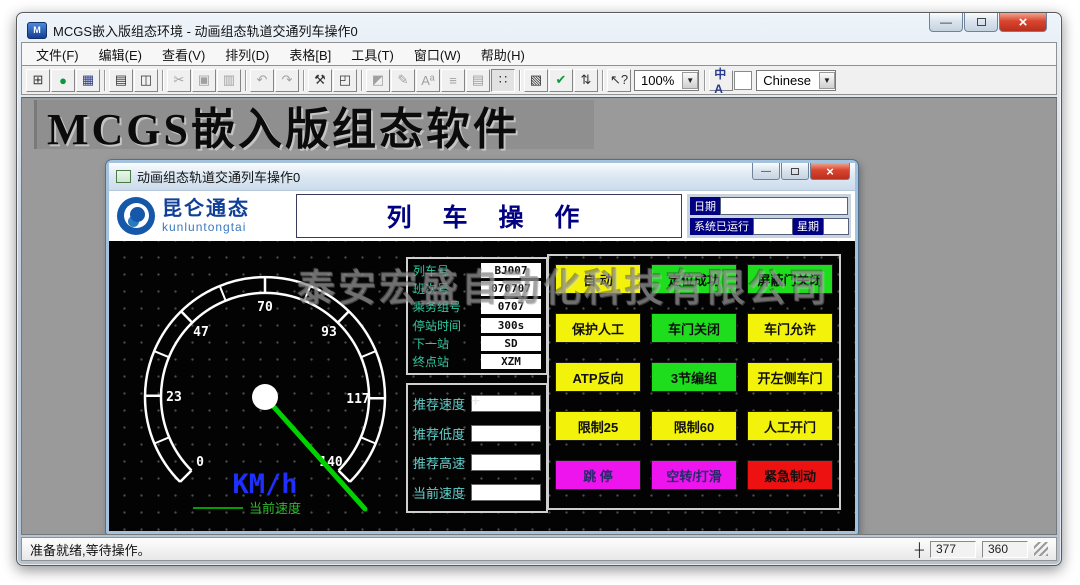 This screenshot has width=1080, height=585. I want to click on redo-icon: ↷, so click(287, 80).